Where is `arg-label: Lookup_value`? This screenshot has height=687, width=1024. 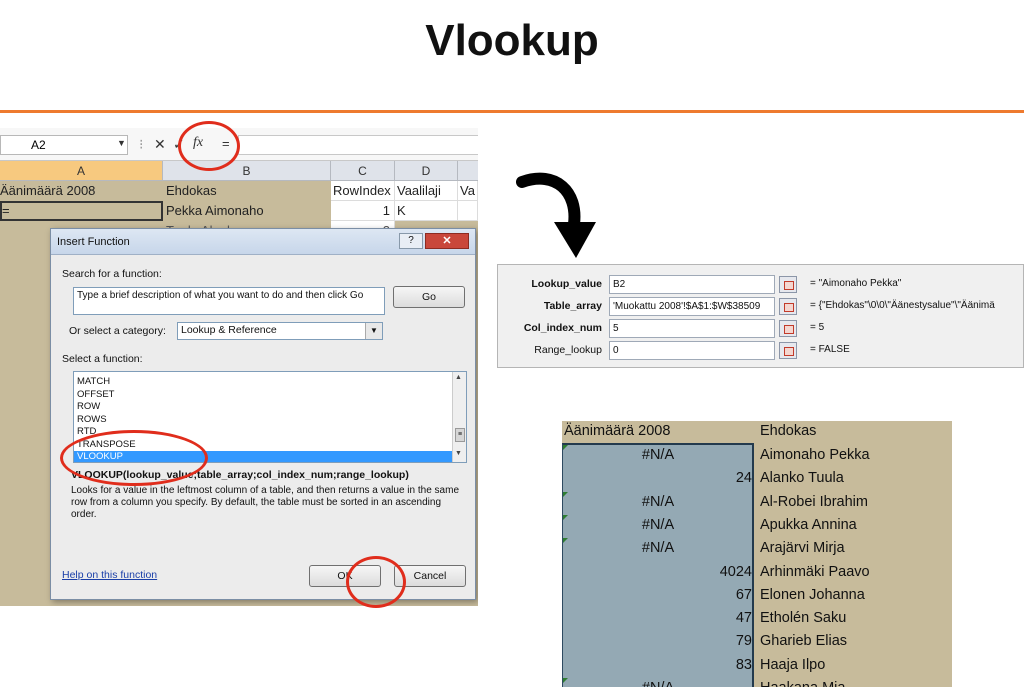
arg-label: Lookup_value is located at coordinates (566, 284).